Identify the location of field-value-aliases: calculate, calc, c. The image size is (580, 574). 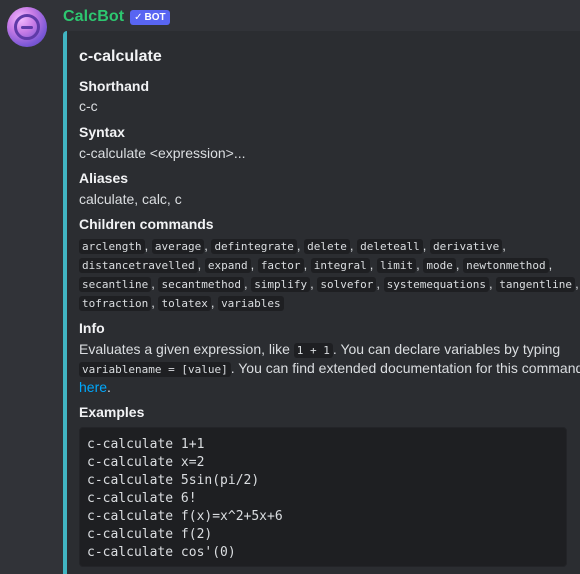
(130, 199).